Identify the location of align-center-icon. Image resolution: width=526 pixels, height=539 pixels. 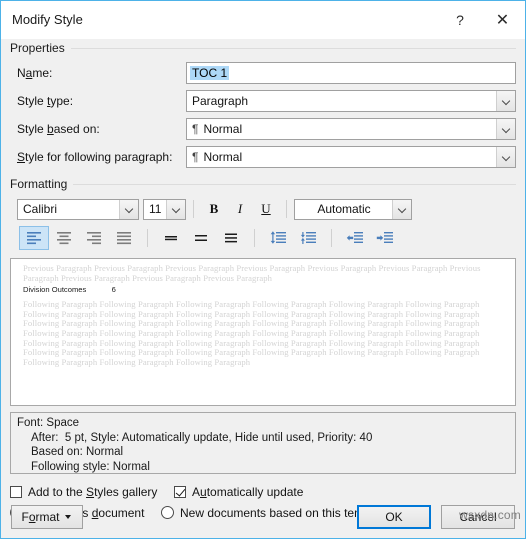
(64, 238).